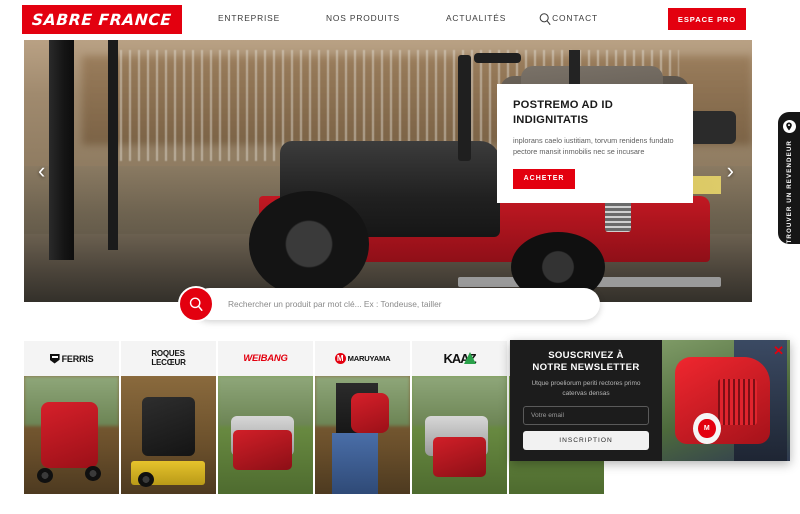 This screenshot has width=800, height=514. Describe the element at coordinates (586, 355) in the screenshot. I see `newsletter-title-line1: SOUSCRIVEZ À` at that location.